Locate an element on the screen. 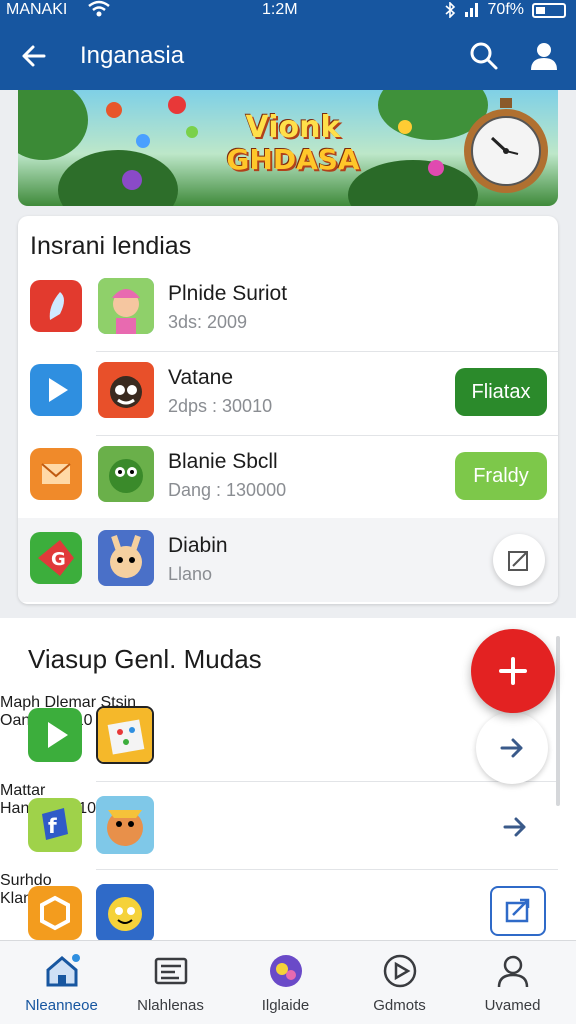 Image resolution: width=576 pixels, height=1024 pixels. carrier-label: MANAKI is located at coordinates (37, 9).